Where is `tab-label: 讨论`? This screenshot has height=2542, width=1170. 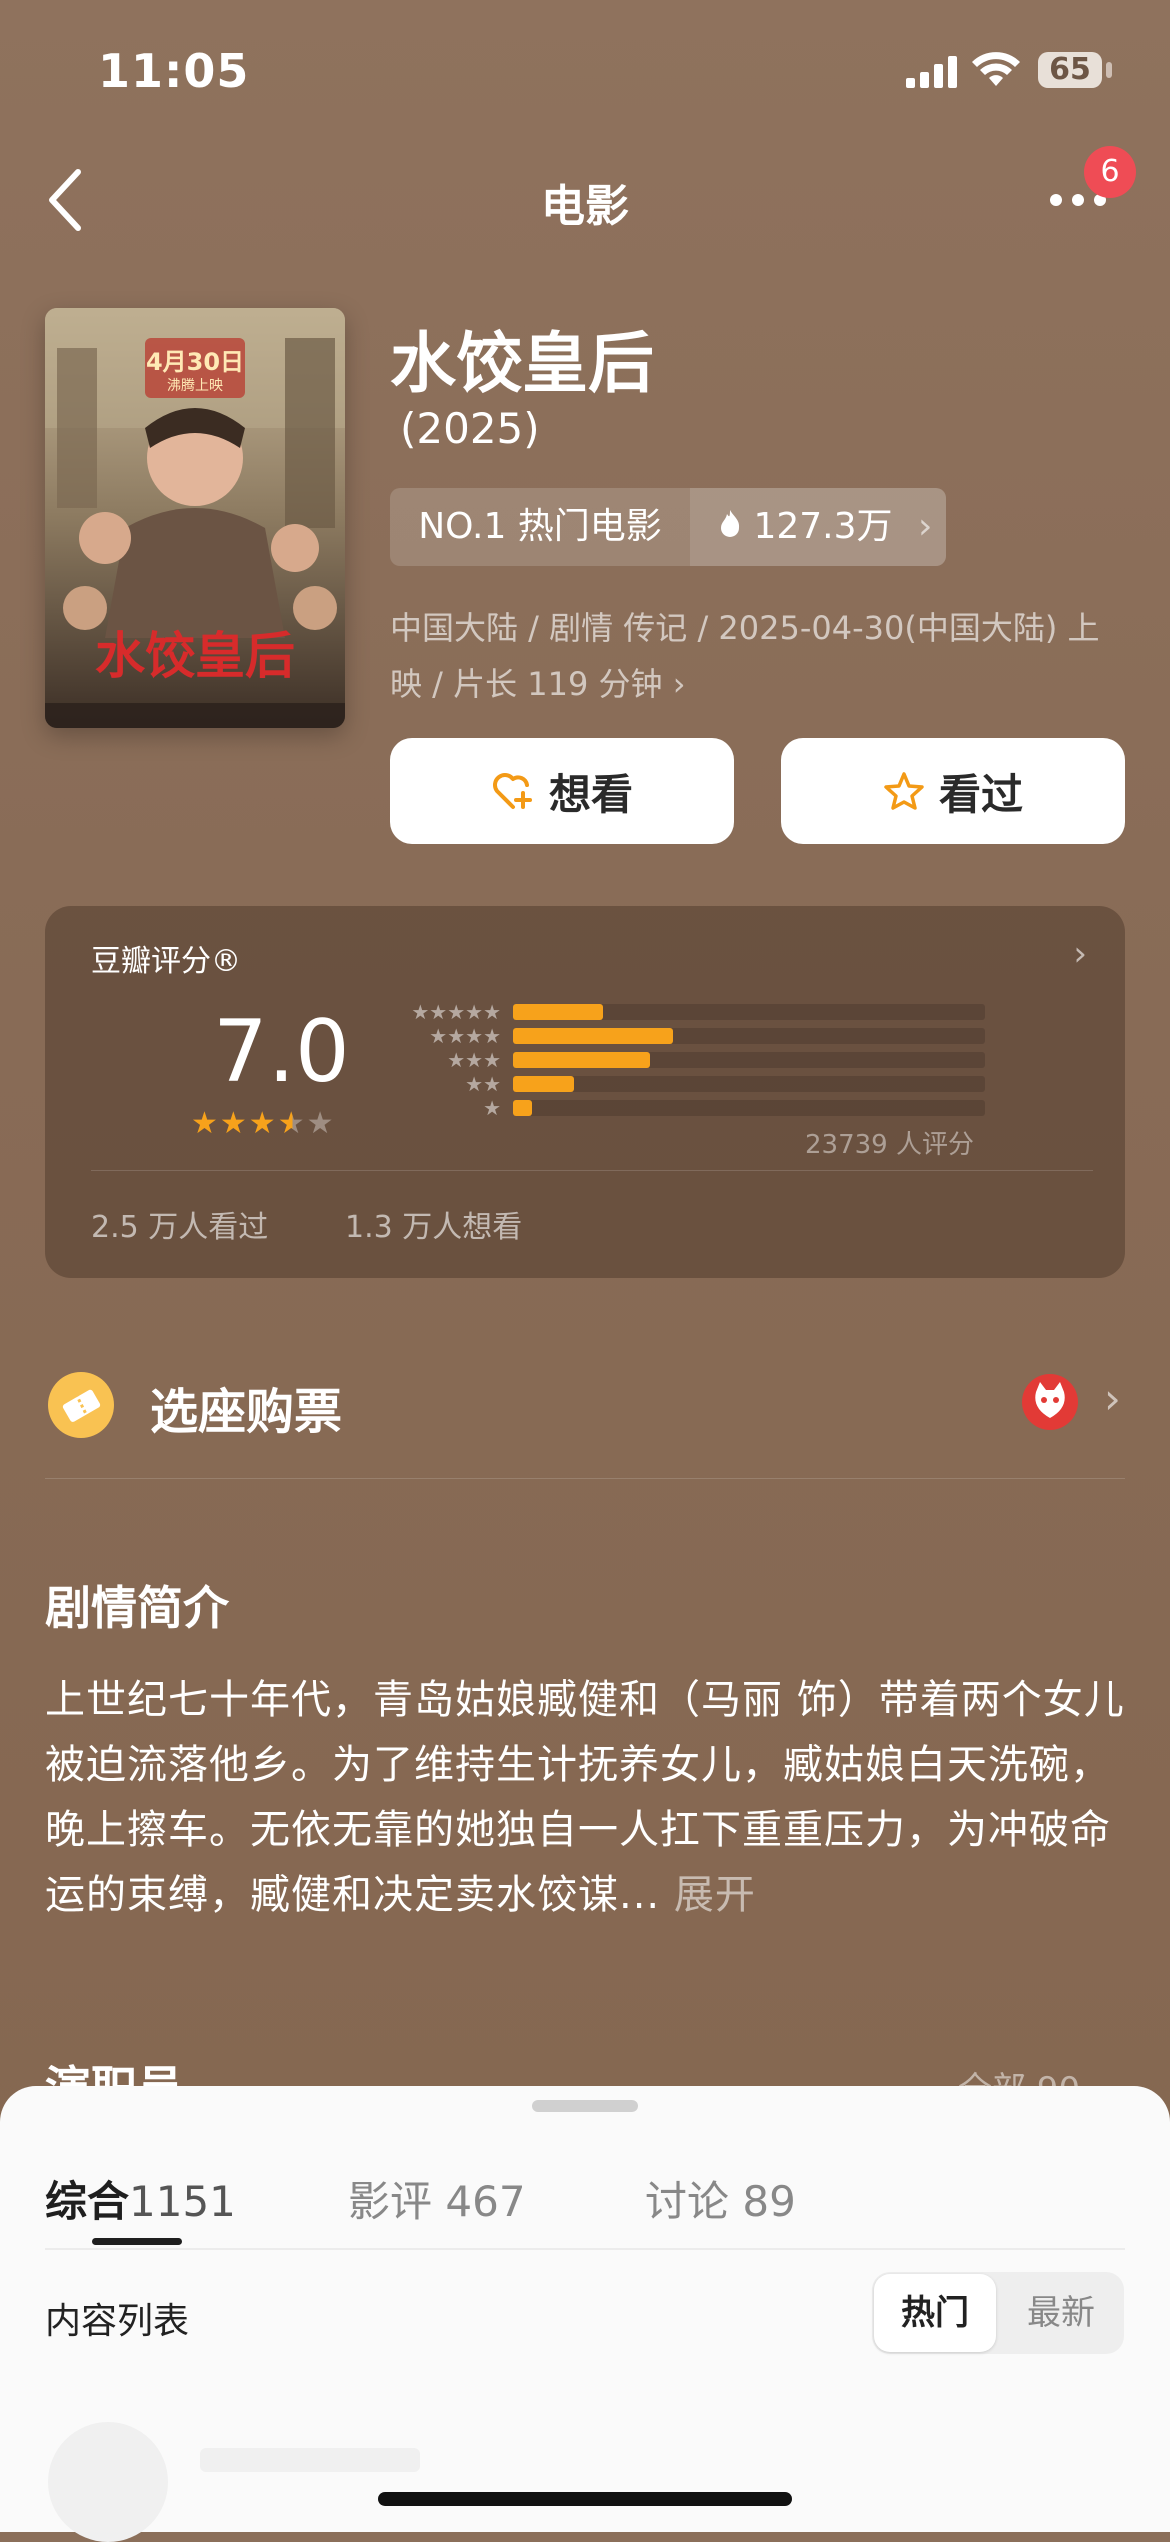
tab-label: 讨论 is located at coordinates (687, 2201).